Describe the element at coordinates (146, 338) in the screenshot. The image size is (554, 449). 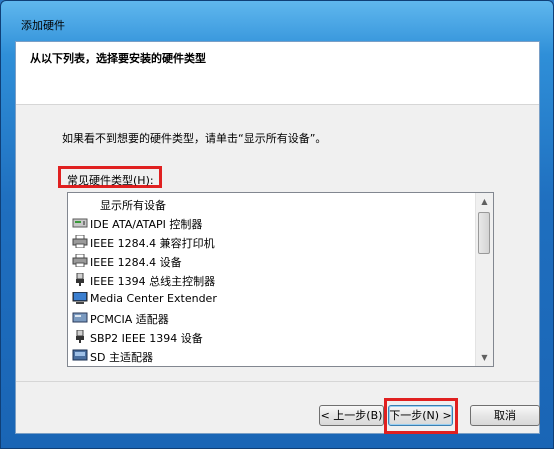
I see `list-item-label: SBP2 IEEE 1394 设备` at that location.